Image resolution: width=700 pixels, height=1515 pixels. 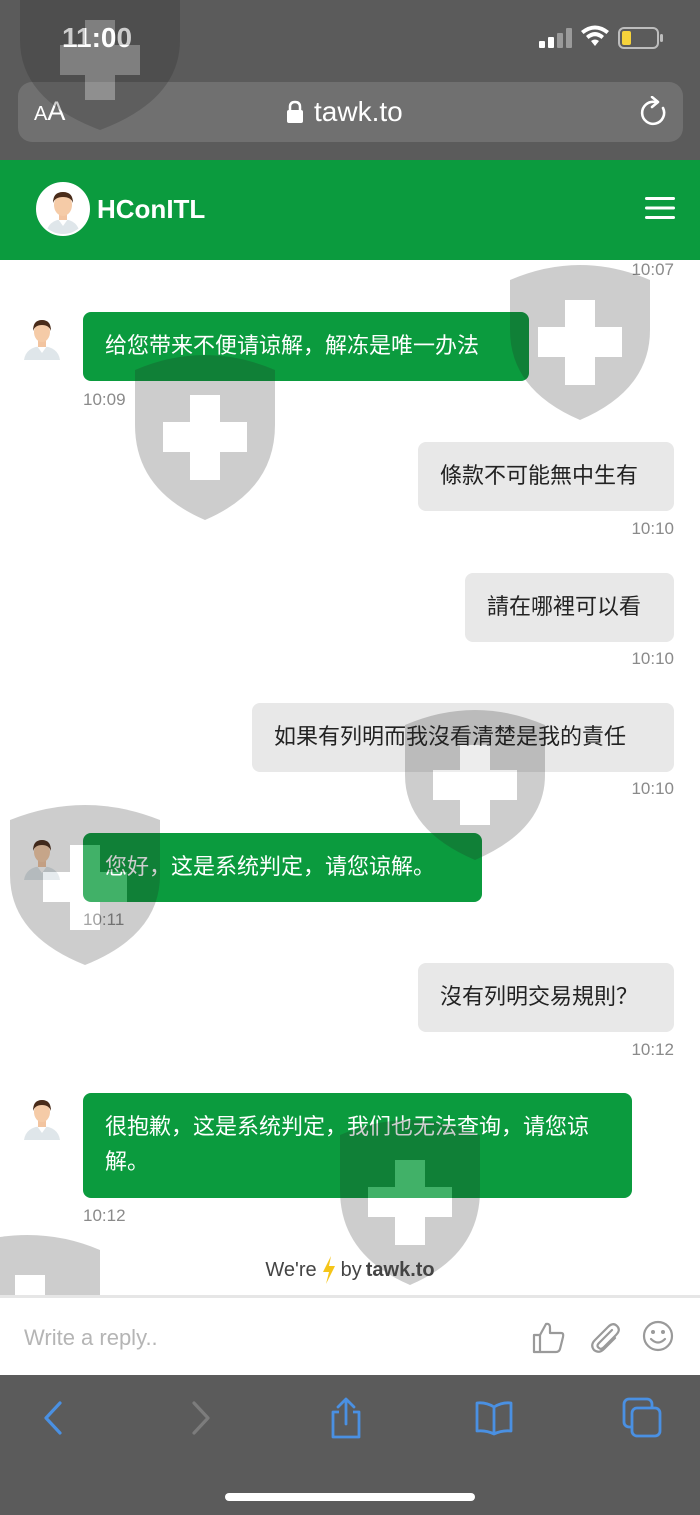 I want to click on paperclip-icon, so click(x=605, y=1337).